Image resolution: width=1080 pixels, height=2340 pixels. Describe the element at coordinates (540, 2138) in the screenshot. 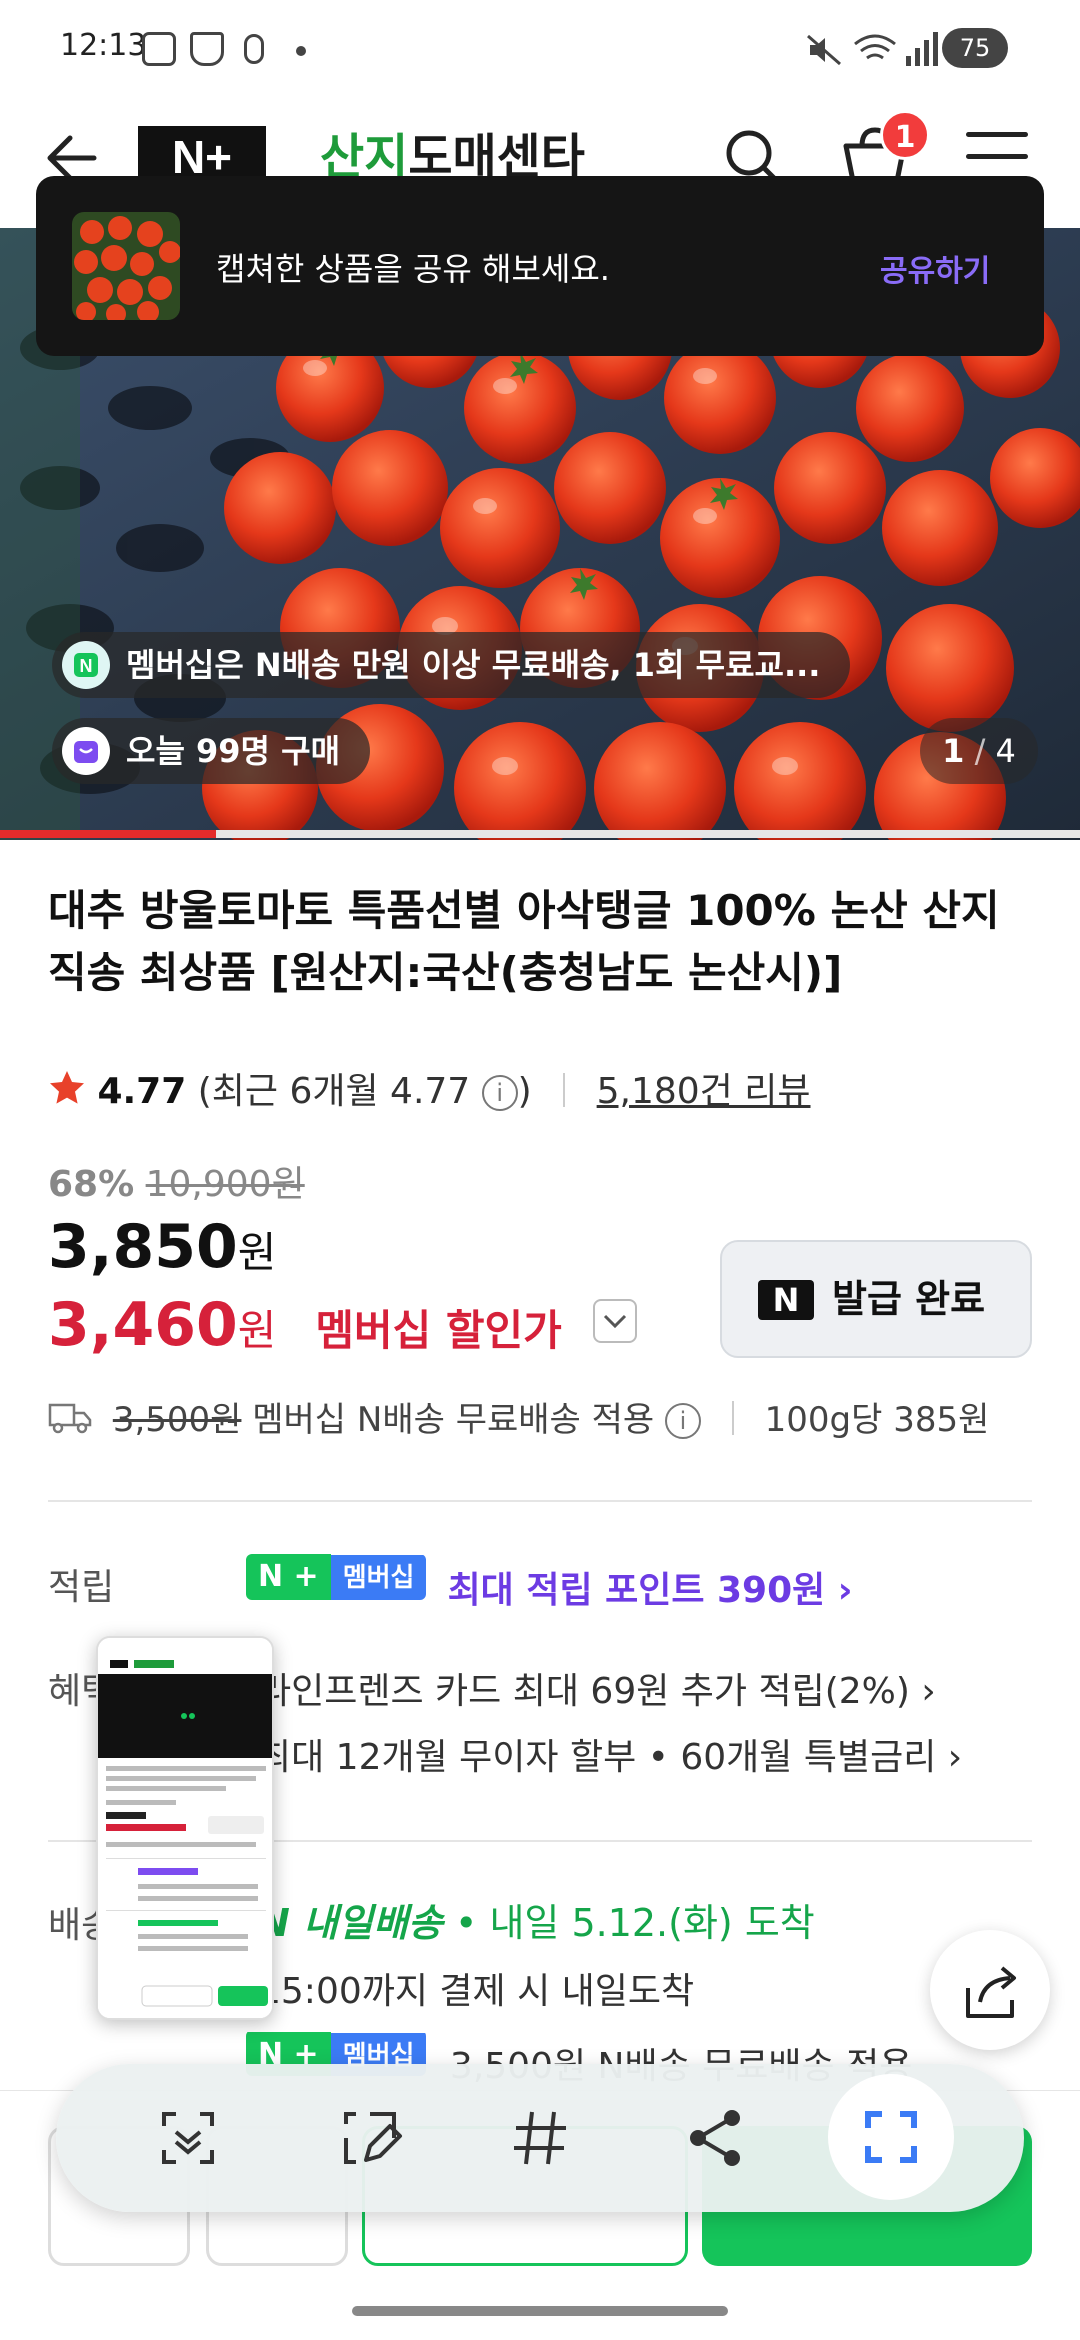

I see `hashtag-icon` at that location.